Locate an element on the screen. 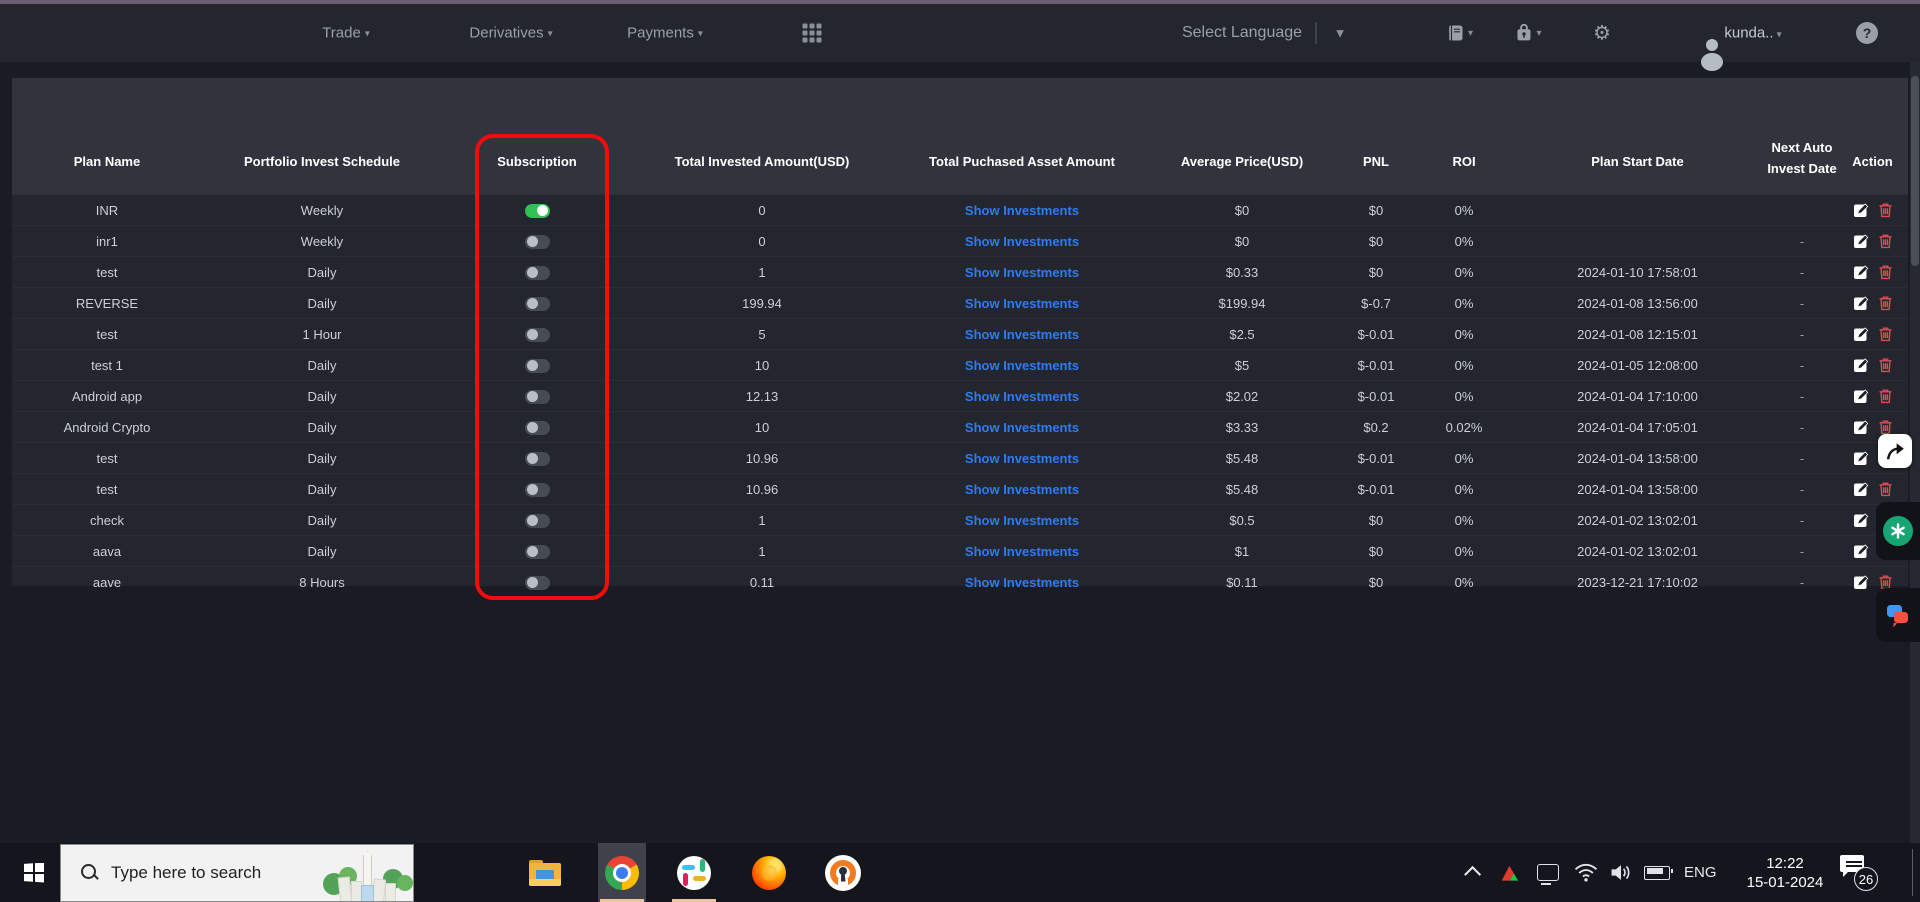 This screenshot has width=1920, height=902. chatgpt-icon is located at coordinates (1898, 531).